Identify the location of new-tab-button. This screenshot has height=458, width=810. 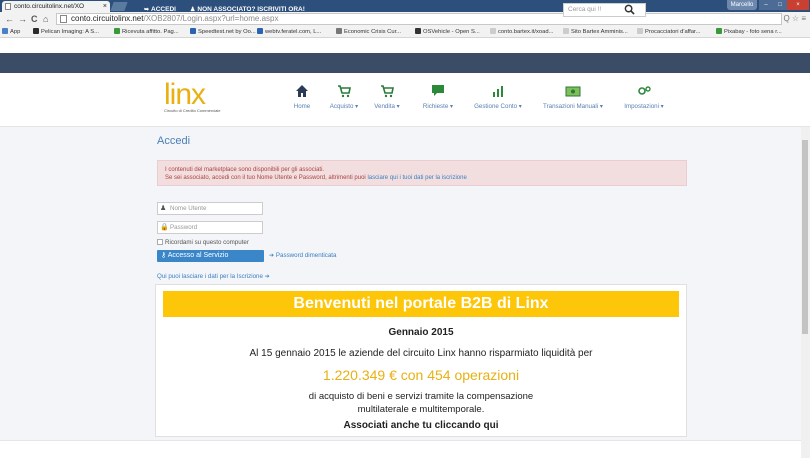
(119, 6).